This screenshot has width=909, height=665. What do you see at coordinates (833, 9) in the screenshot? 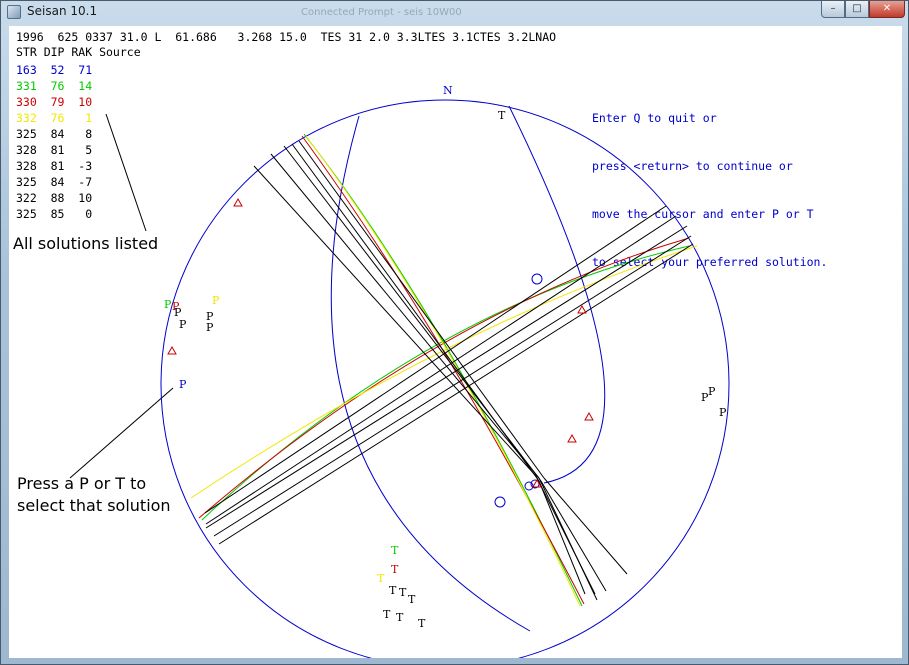
I see `minimize-button: –` at bounding box center [833, 9].